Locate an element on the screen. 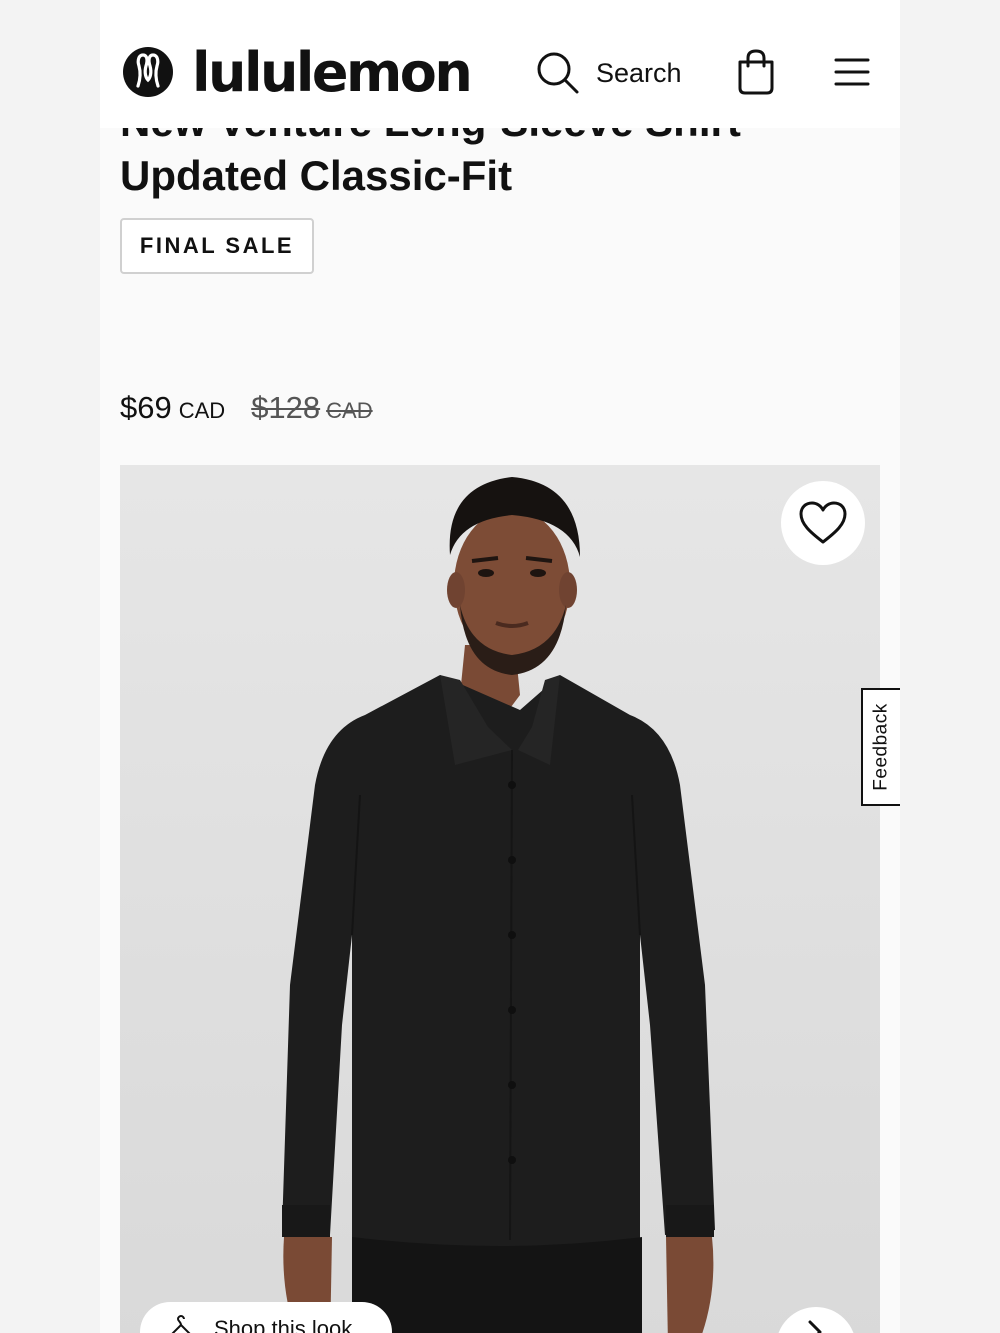  shopping-bag-icon is located at coordinates (756, 72).